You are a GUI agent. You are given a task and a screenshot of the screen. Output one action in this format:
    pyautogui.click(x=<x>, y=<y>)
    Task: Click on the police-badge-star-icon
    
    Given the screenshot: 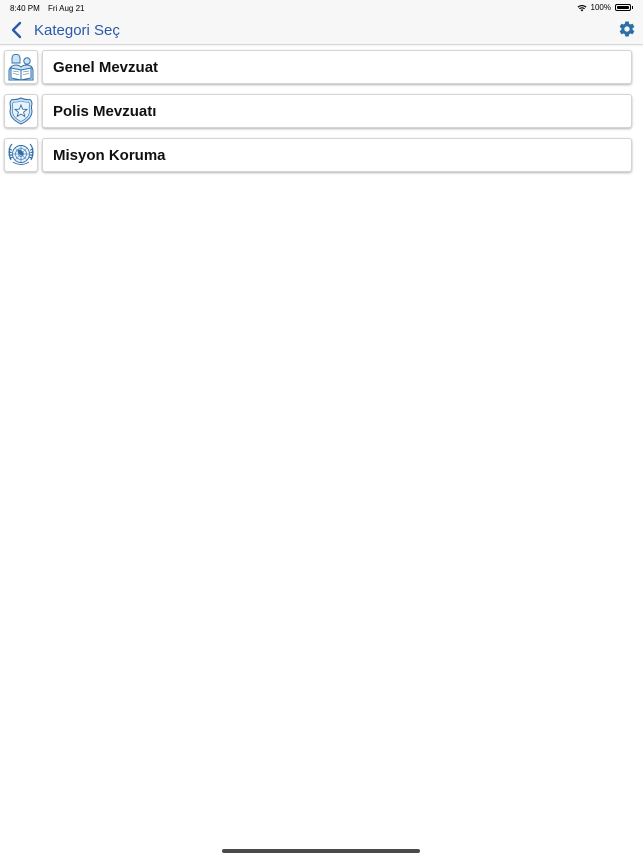 What is the action you would take?
    pyautogui.click(x=21, y=111)
    